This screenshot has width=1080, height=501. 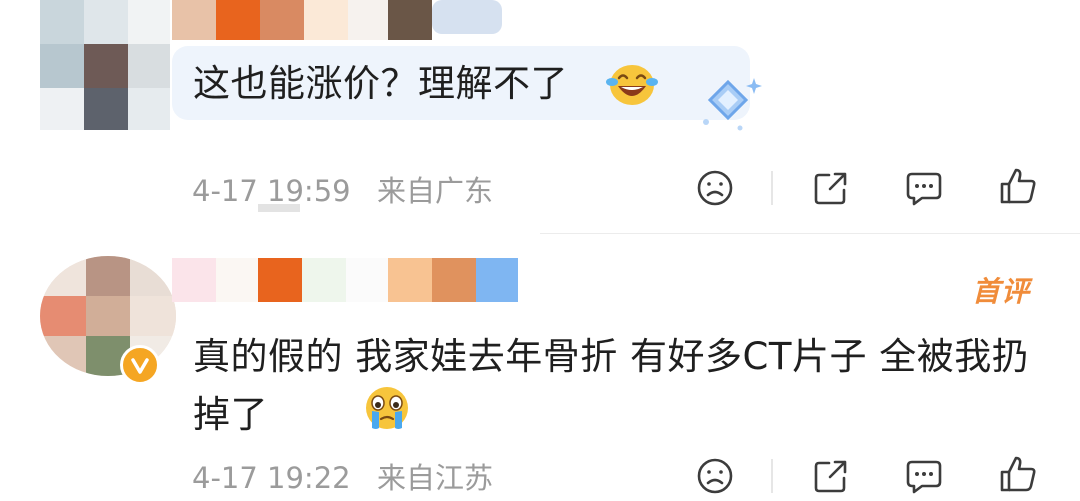 I want to click on location: 来自广东, so click(x=435, y=191).